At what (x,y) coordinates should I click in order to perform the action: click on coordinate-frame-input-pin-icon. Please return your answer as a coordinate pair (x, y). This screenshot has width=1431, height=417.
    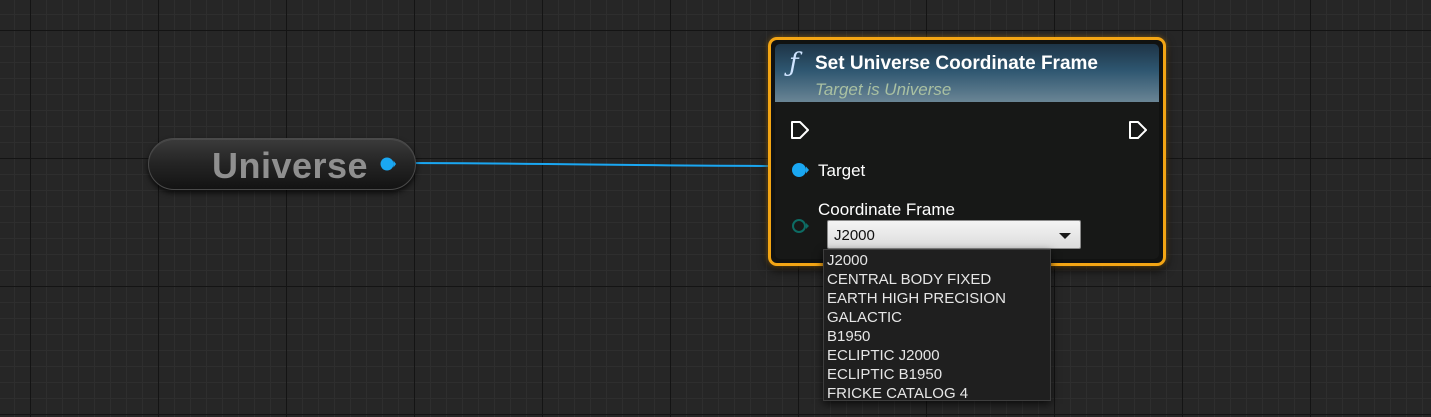
    Looking at the image, I should click on (800, 226).